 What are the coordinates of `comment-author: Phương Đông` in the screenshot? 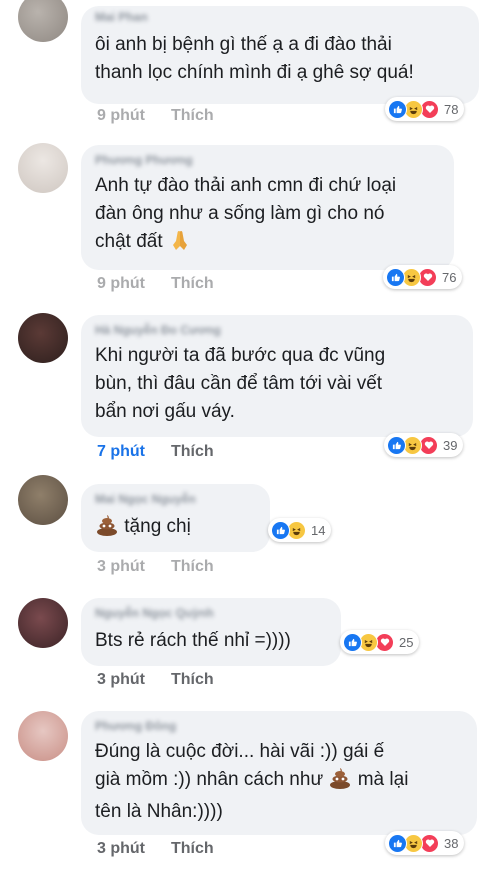 It's located at (279, 726).